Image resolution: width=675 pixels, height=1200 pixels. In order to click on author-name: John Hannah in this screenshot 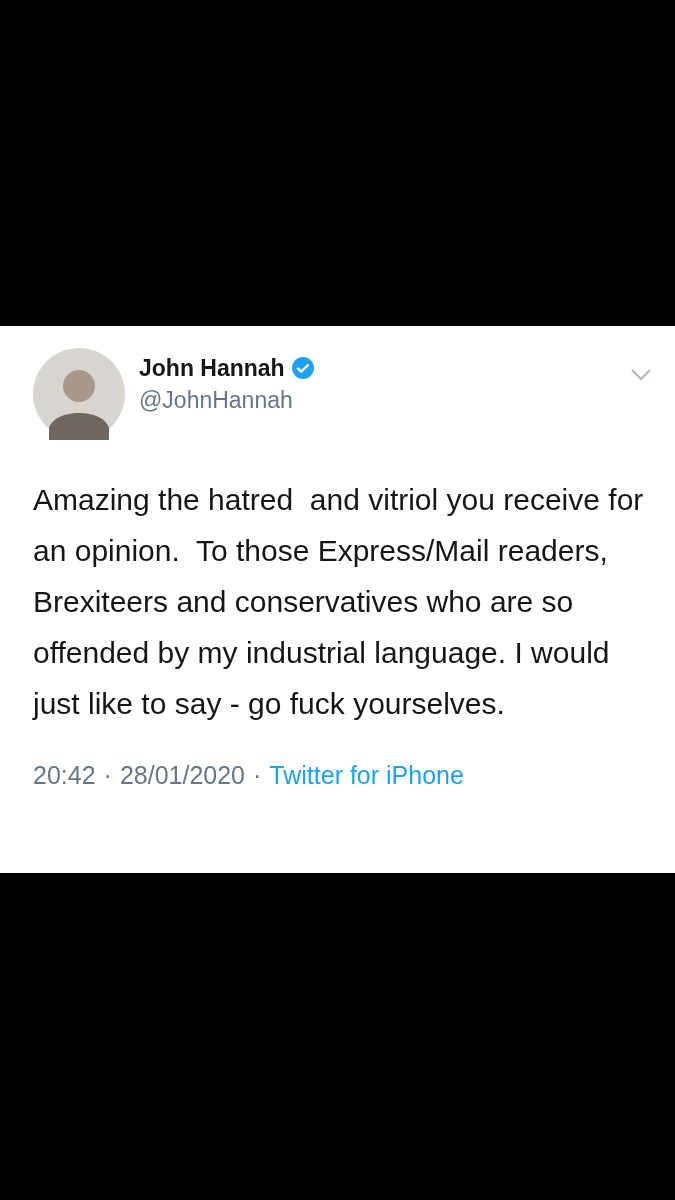, I will do `click(212, 368)`.